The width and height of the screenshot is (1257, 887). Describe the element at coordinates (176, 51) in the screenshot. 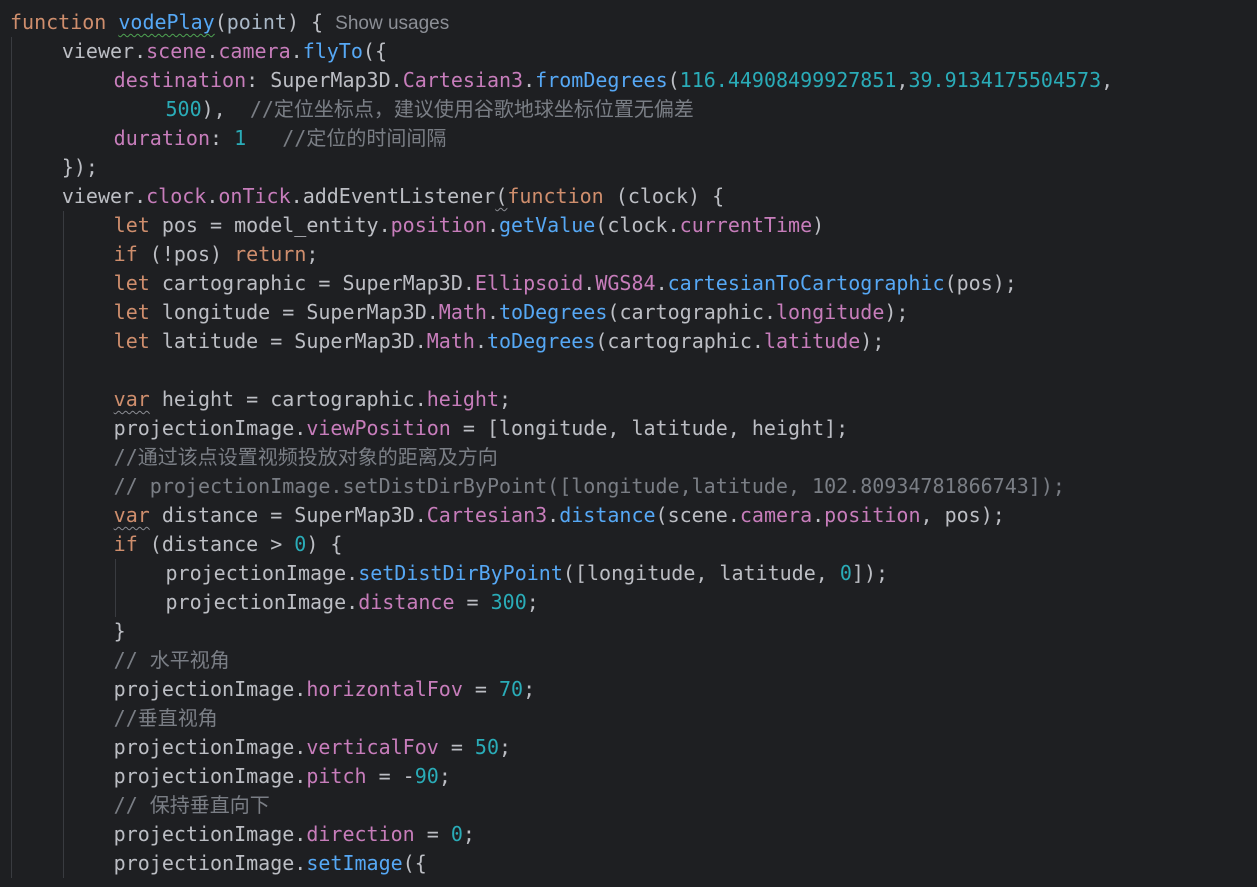

I see `code-token-prop: scene` at that location.